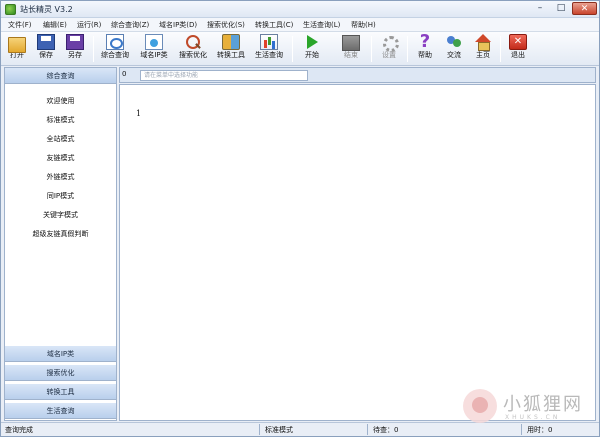 The height and width of the screenshot is (437, 600). Describe the element at coordinates (540, 8) in the screenshot. I see `minimize-icon: –` at that location.